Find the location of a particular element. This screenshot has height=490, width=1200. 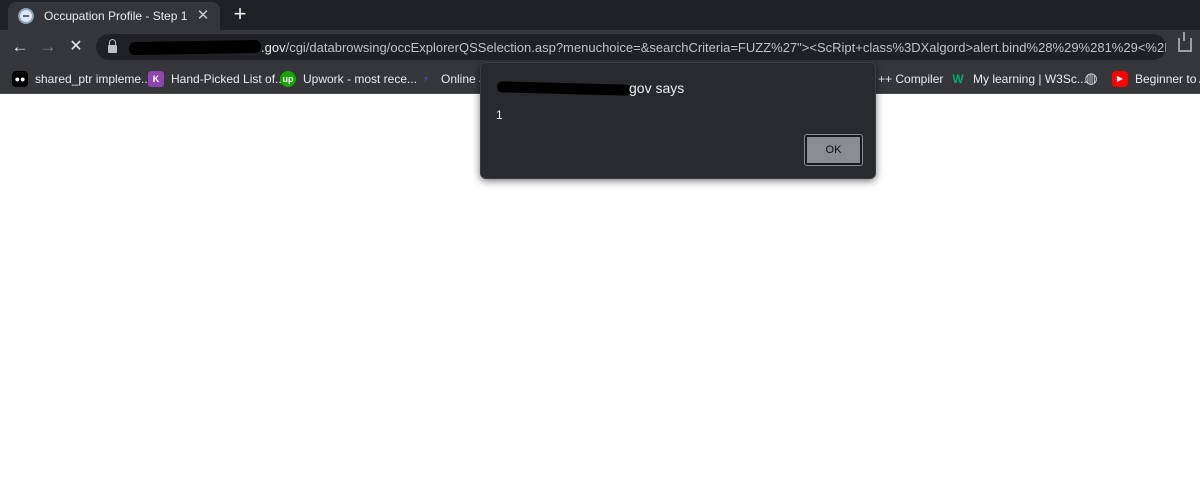

tab-title: Occupation Profile - Step 1 is located at coordinates (116, 16).